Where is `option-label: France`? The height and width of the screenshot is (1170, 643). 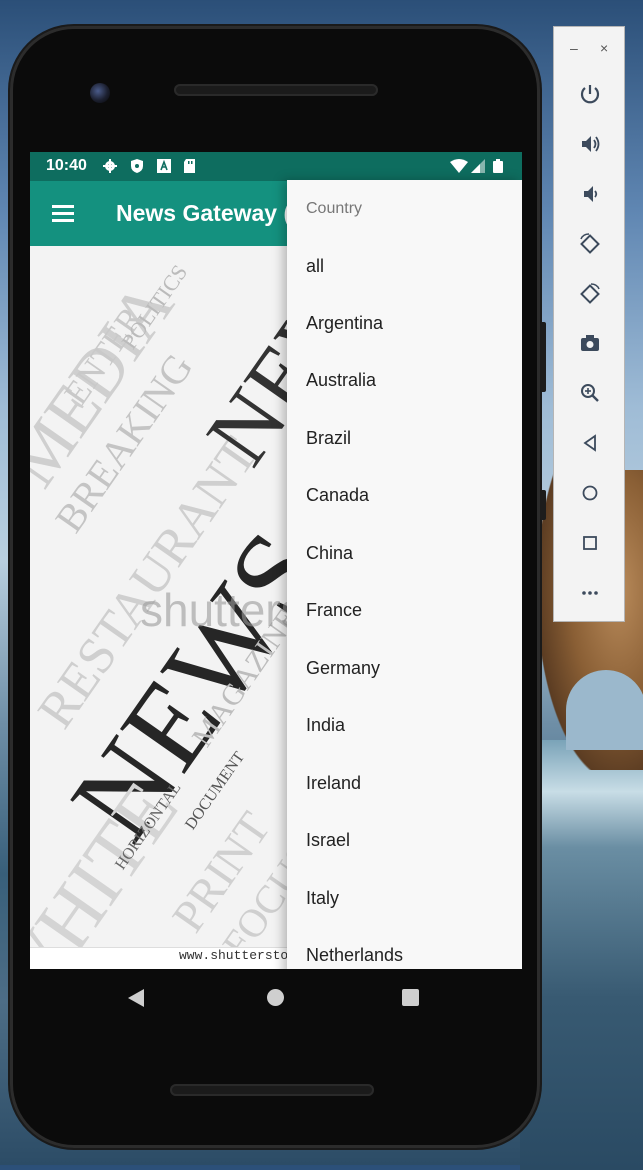 option-label: France is located at coordinates (334, 610).